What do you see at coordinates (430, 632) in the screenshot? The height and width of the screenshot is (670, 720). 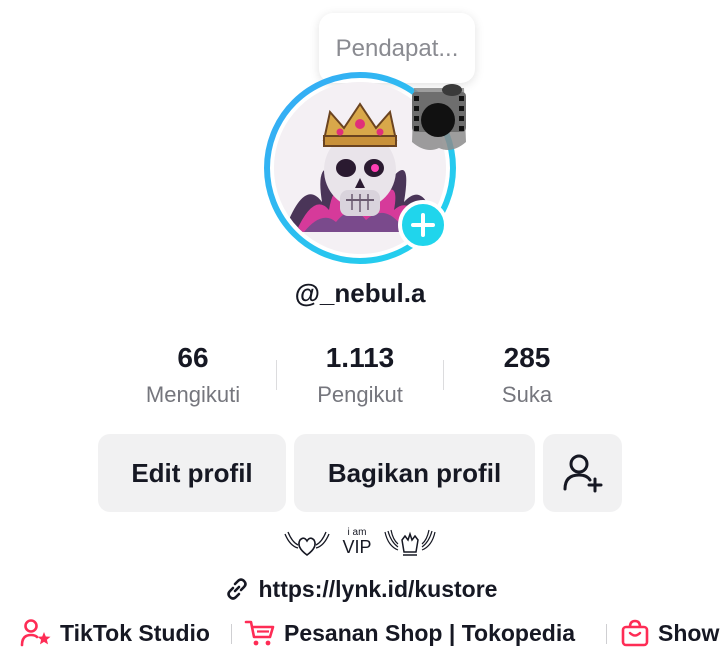 I see `tool-shop-orders-label: Pesanan Shop | Tokopedia` at bounding box center [430, 632].